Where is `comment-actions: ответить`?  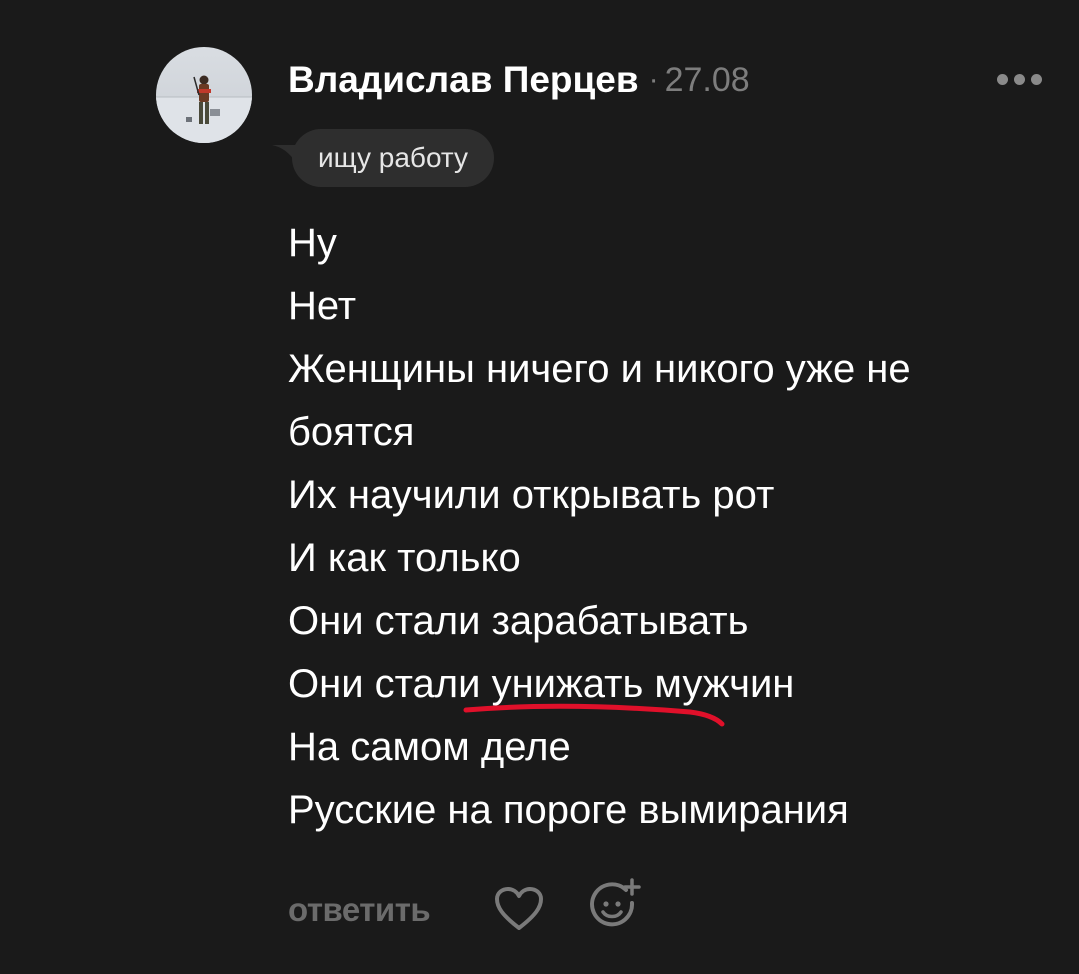 comment-actions: ответить is located at coordinates (464, 909).